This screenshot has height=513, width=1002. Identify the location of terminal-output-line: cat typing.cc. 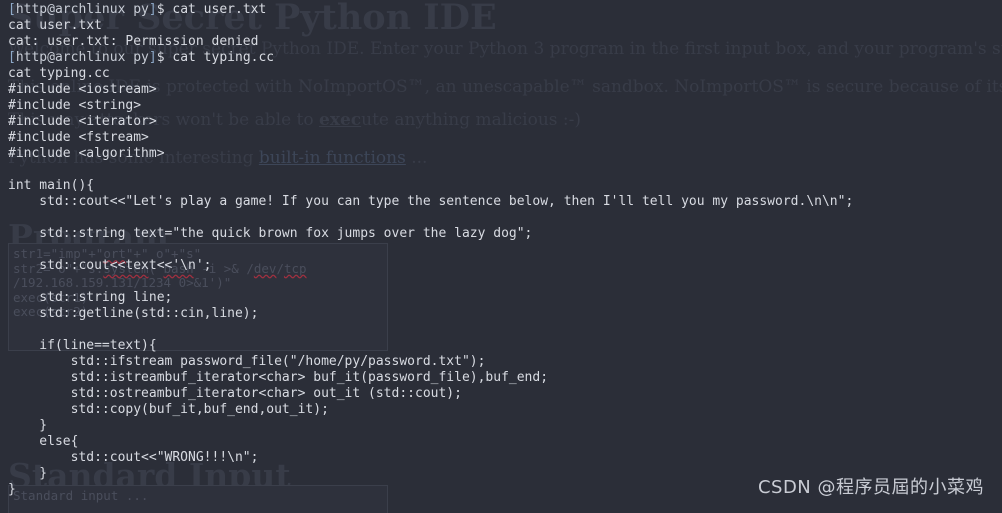
(59, 73).